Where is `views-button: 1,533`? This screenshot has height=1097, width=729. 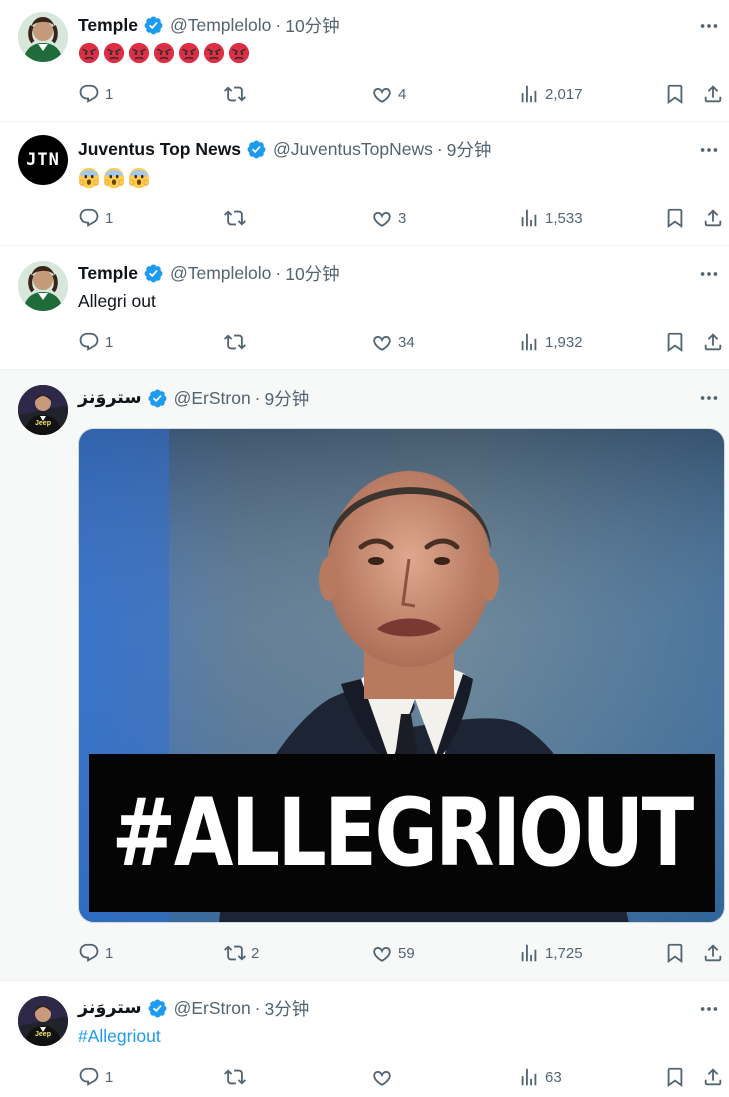 views-button: 1,533 is located at coordinates (550, 218).